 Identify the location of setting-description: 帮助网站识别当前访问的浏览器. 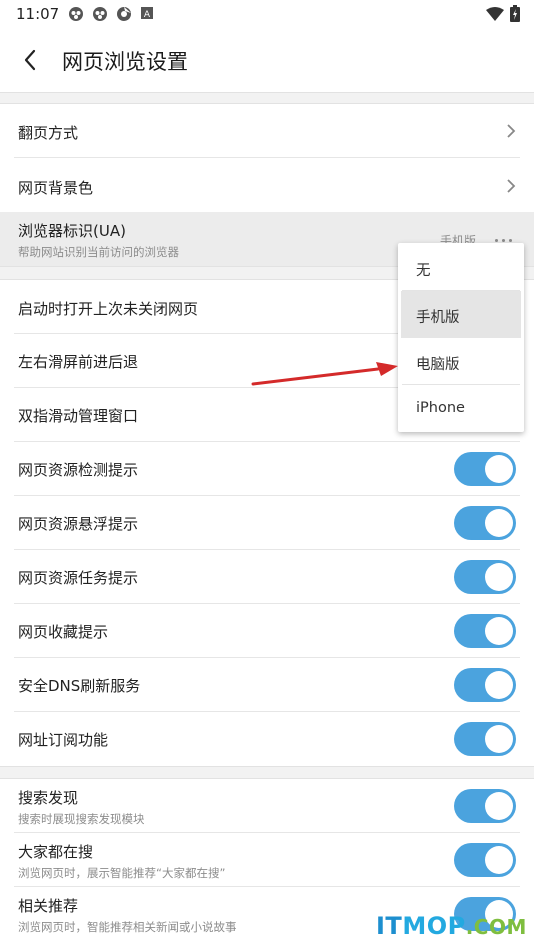
(98, 252).